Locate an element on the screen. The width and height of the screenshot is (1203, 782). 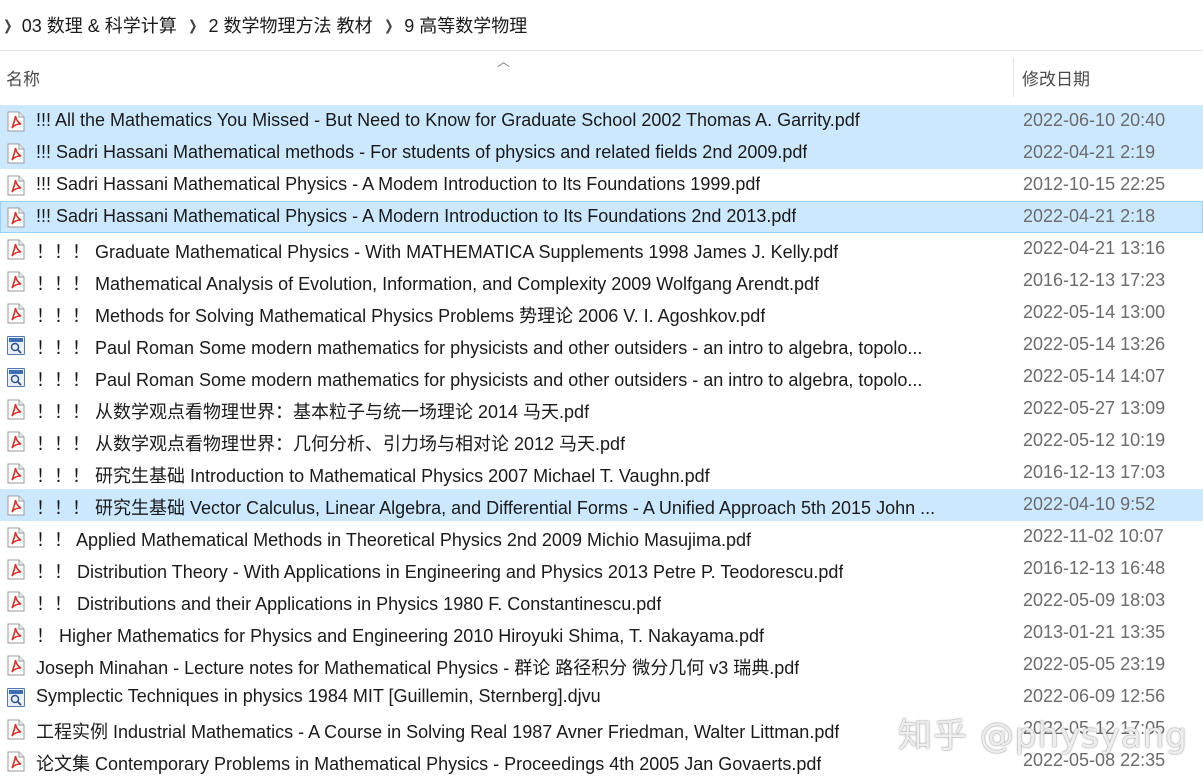
file-date-modified: 2016-12-13 16:48 is located at coordinates (1094, 568).